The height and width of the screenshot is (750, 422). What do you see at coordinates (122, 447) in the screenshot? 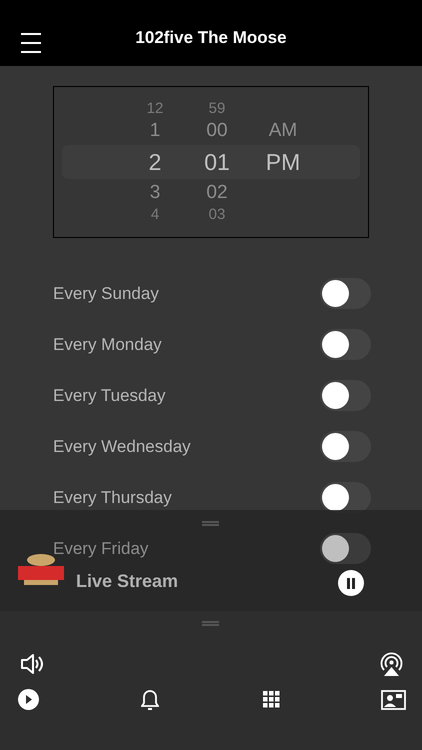
I see `day-label: Every Wednesday` at bounding box center [122, 447].